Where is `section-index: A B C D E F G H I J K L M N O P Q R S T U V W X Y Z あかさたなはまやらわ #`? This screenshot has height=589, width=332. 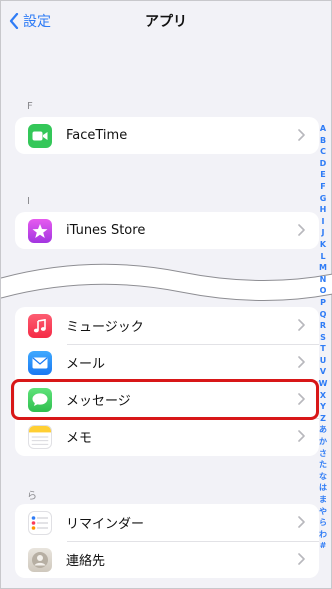 section-index: A B C D E F G H I J K L M N O P Q R S T U V W X Y Z あかさたなはまやらわ # is located at coordinates (323, 337).